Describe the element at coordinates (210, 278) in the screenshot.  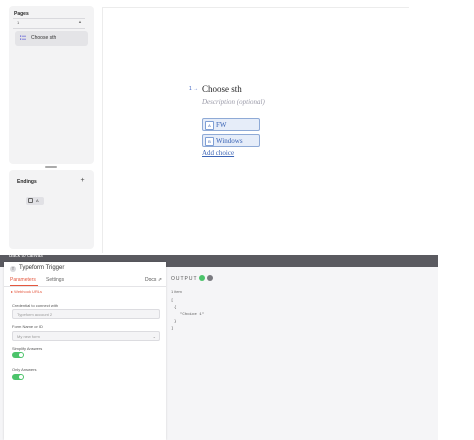
I see `info-icon` at that location.